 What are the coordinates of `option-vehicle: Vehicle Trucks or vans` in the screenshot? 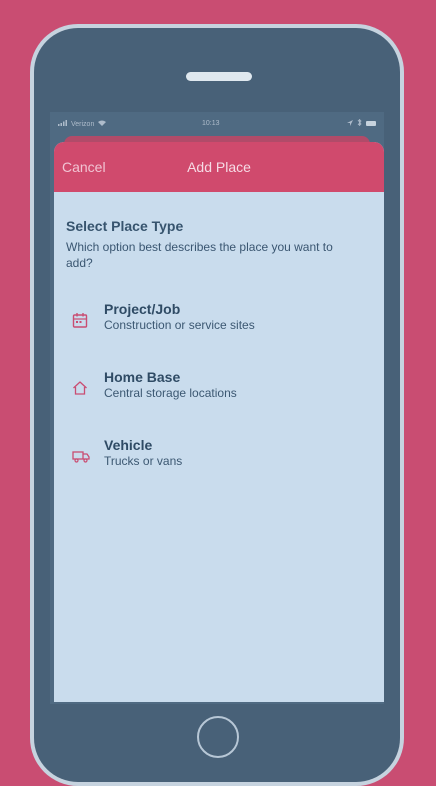 It's located at (216, 458).